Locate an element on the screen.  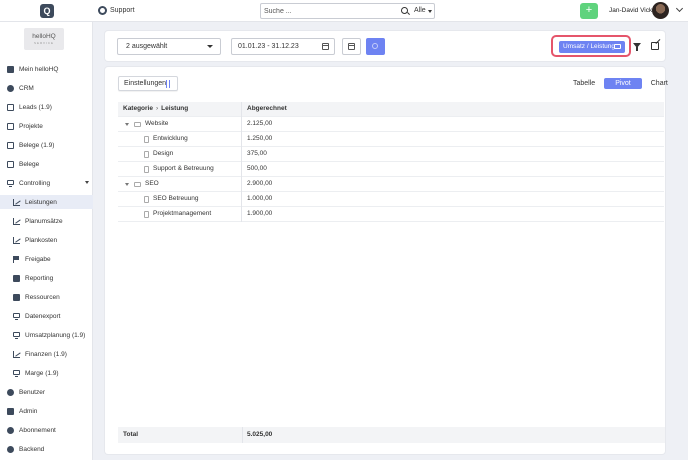
user-name: Jan-David Vick is located at coordinates (630, 10).